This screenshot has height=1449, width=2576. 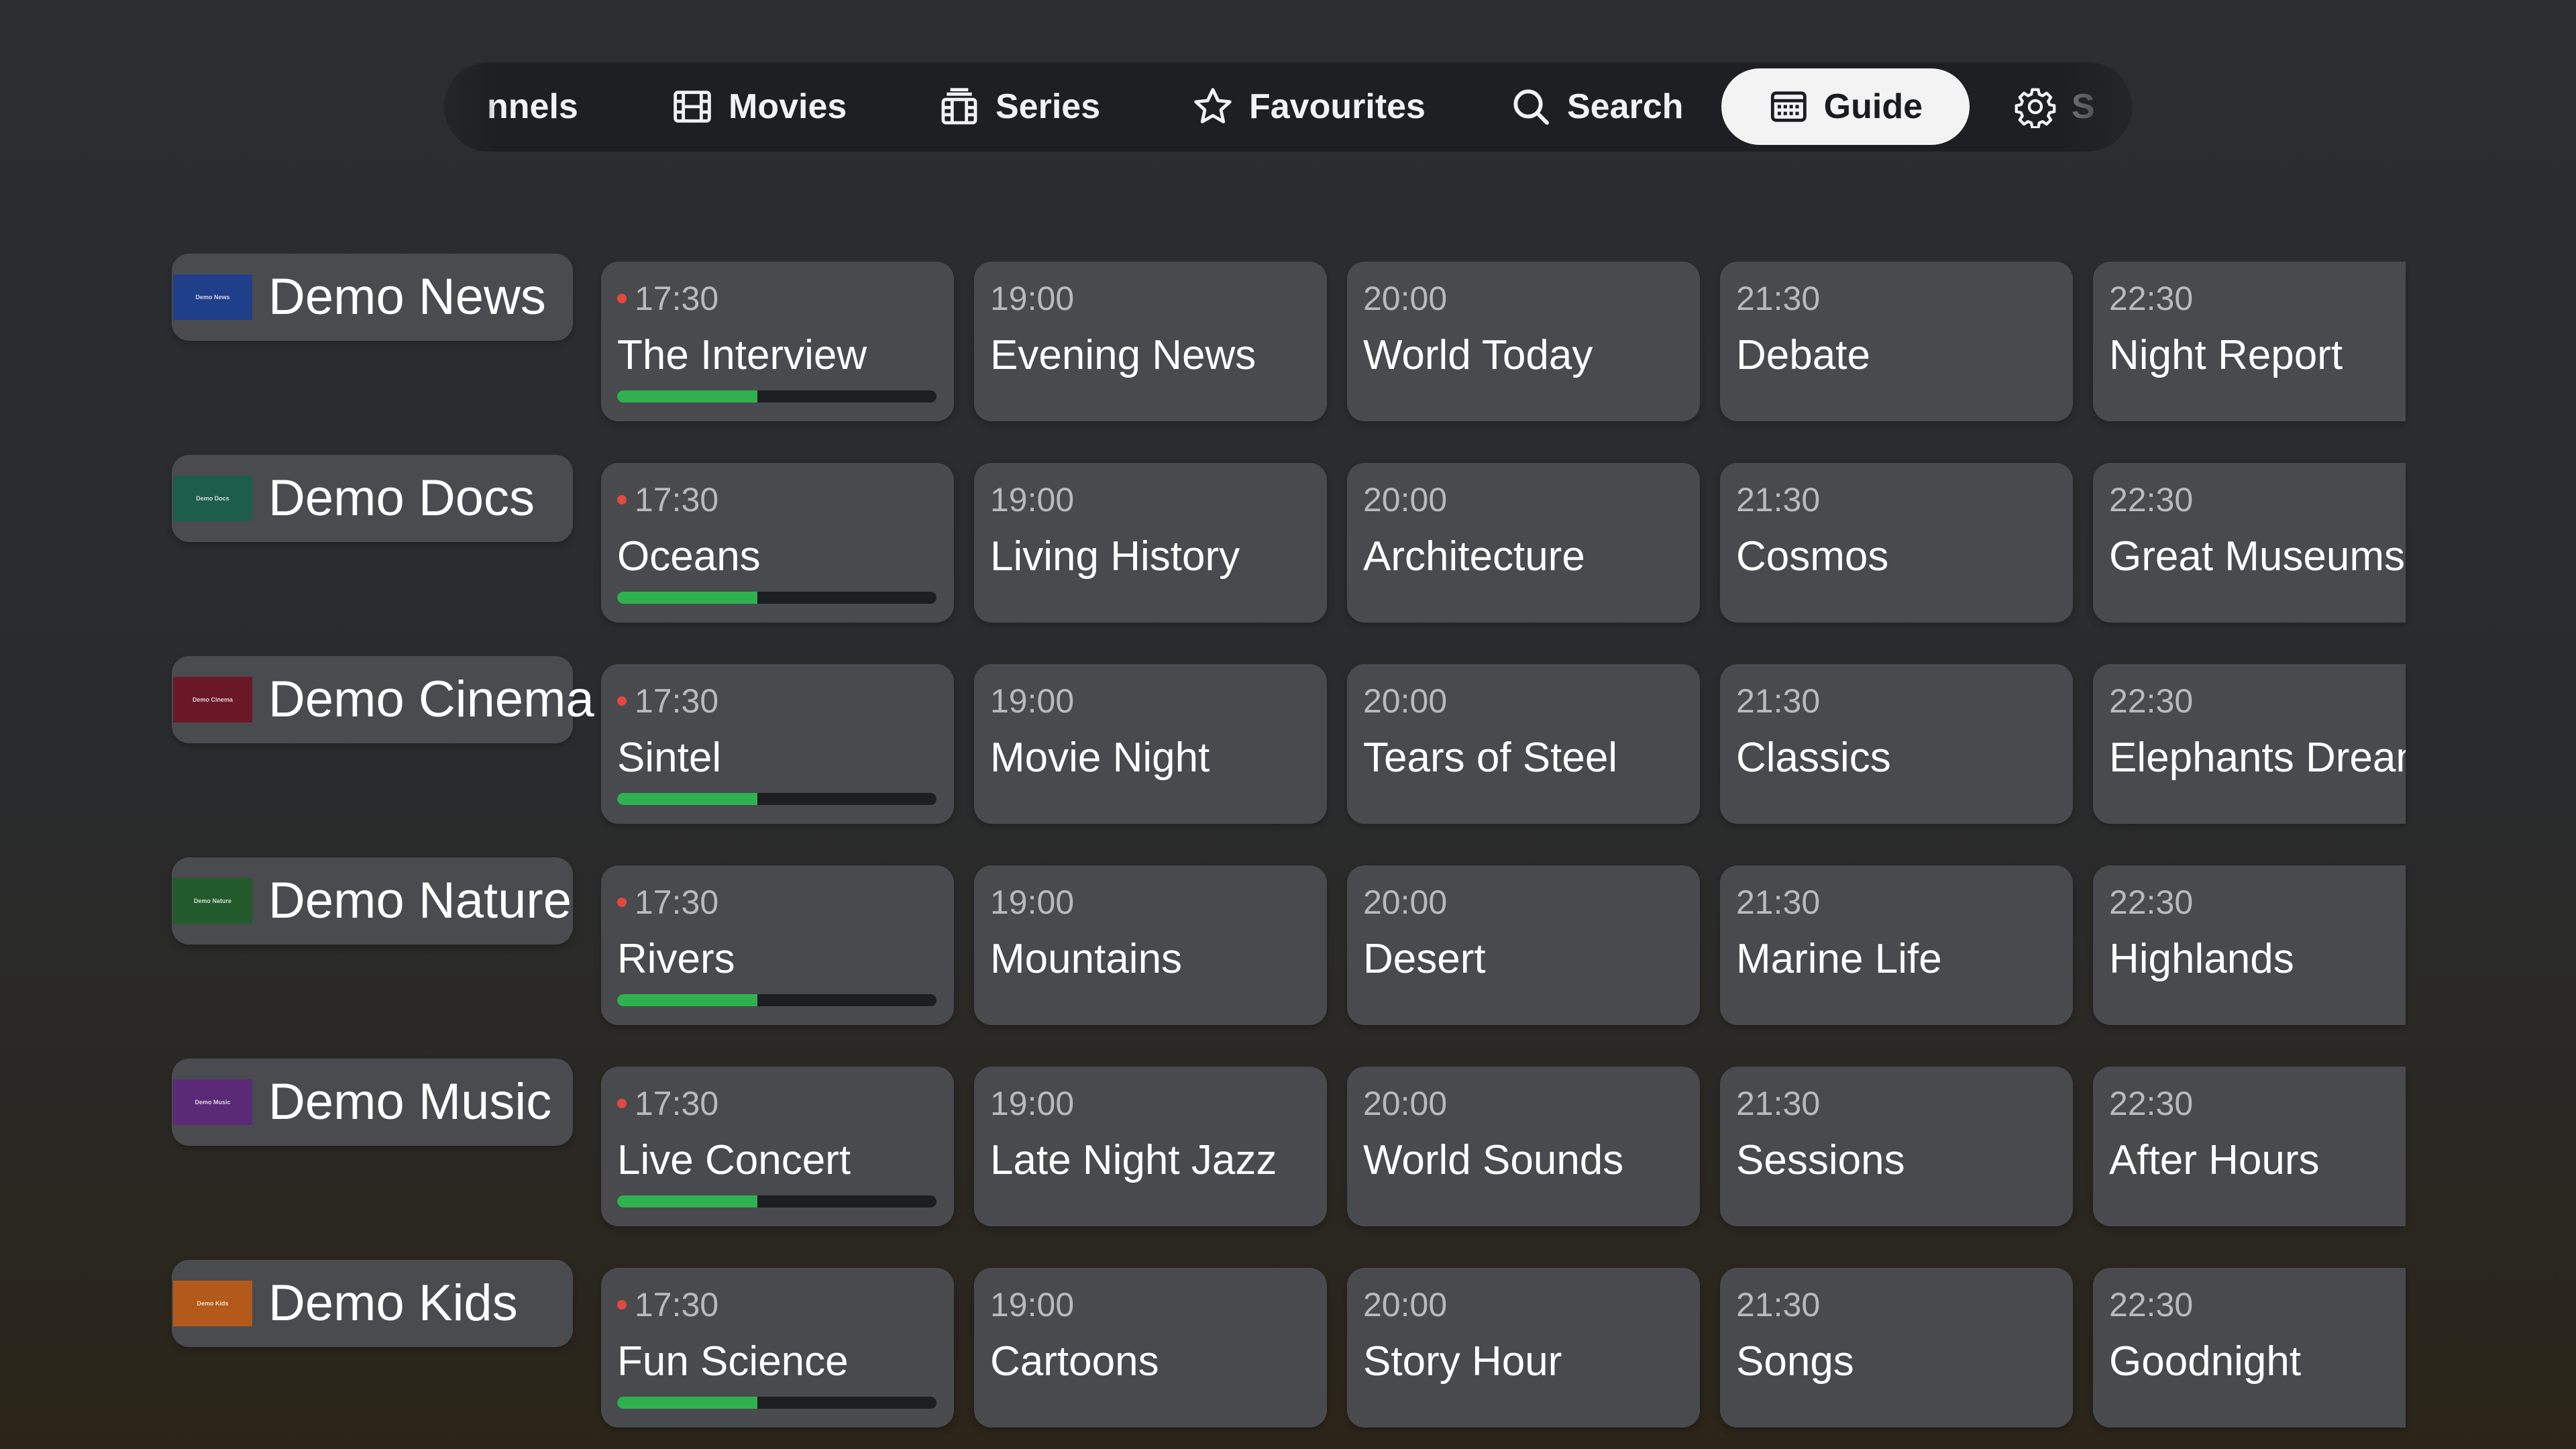 What do you see at coordinates (2201, 959) in the screenshot?
I see `program-title: Highlands` at bounding box center [2201, 959].